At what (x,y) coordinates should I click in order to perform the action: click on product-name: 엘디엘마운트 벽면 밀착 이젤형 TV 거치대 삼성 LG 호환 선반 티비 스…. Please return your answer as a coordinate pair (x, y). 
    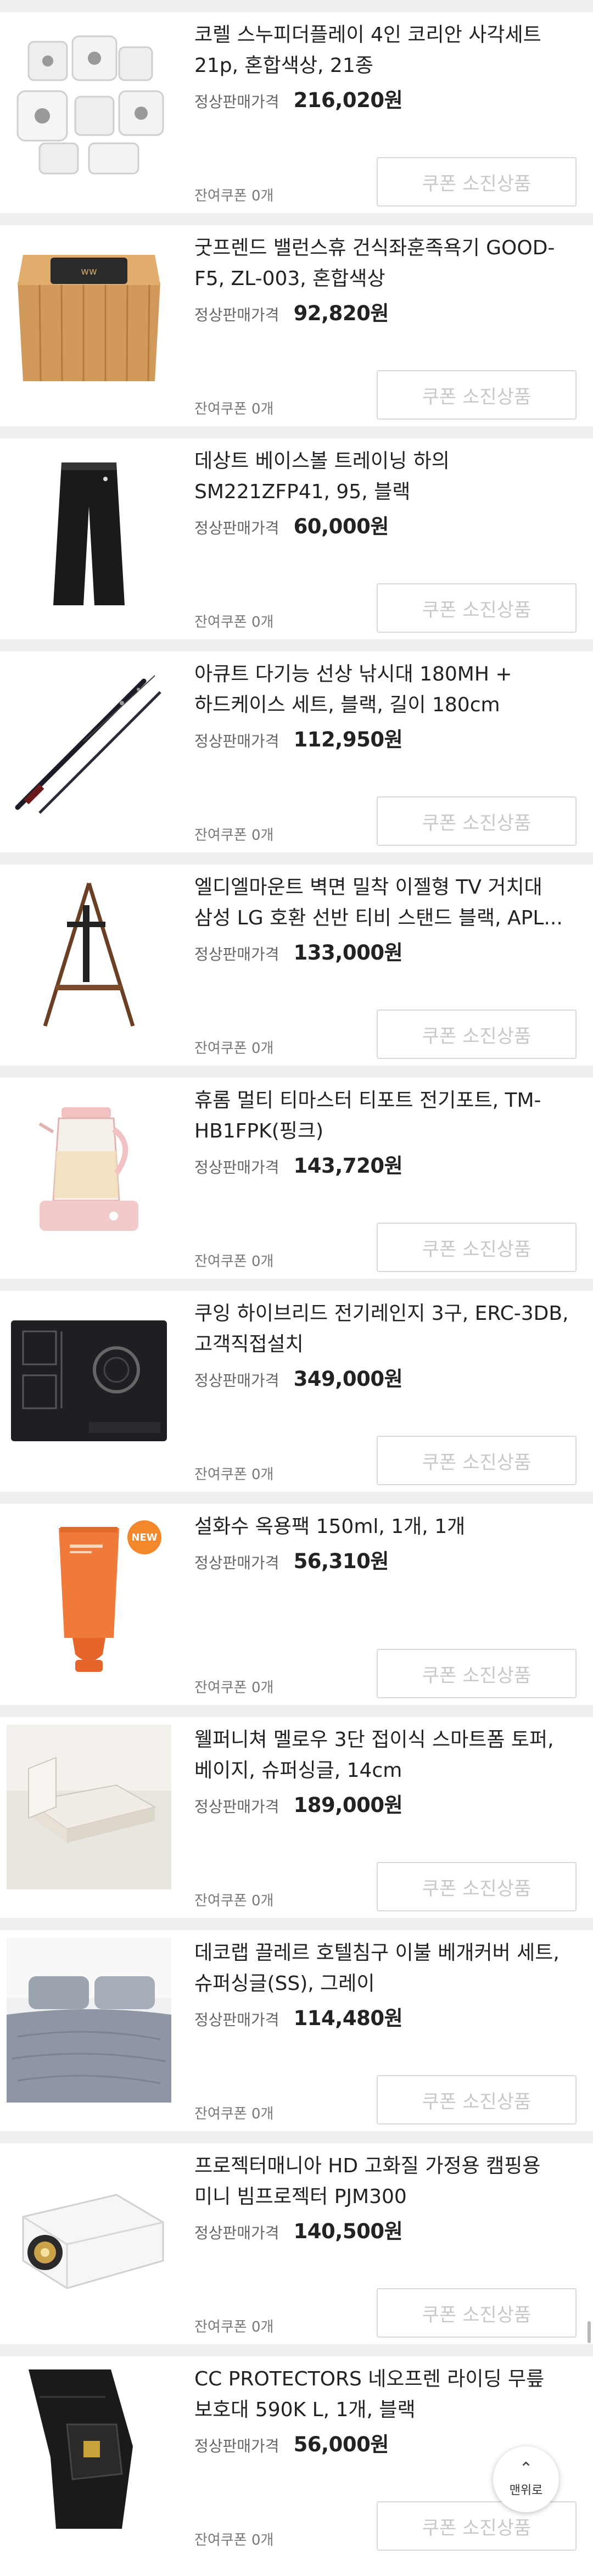
    Looking at the image, I should click on (386, 903).